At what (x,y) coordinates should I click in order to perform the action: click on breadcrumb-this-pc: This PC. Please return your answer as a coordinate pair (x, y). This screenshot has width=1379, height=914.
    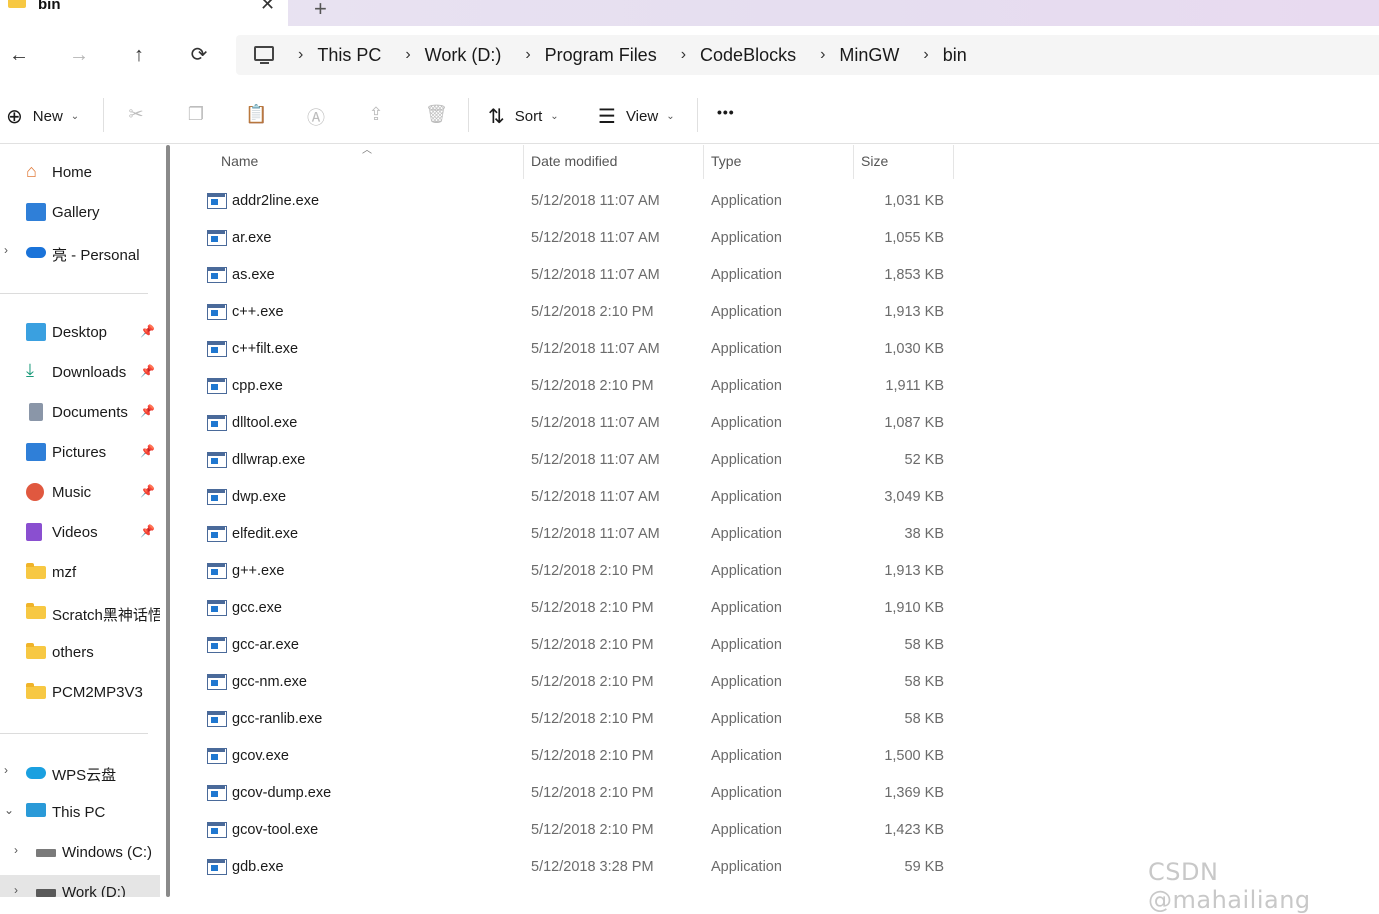
    Looking at the image, I should click on (349, 55).